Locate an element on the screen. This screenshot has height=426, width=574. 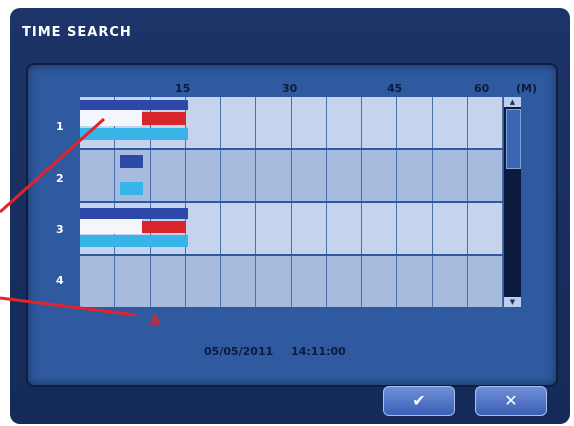
recording-bar-ch3-motion is located at coordinates (134, 241).